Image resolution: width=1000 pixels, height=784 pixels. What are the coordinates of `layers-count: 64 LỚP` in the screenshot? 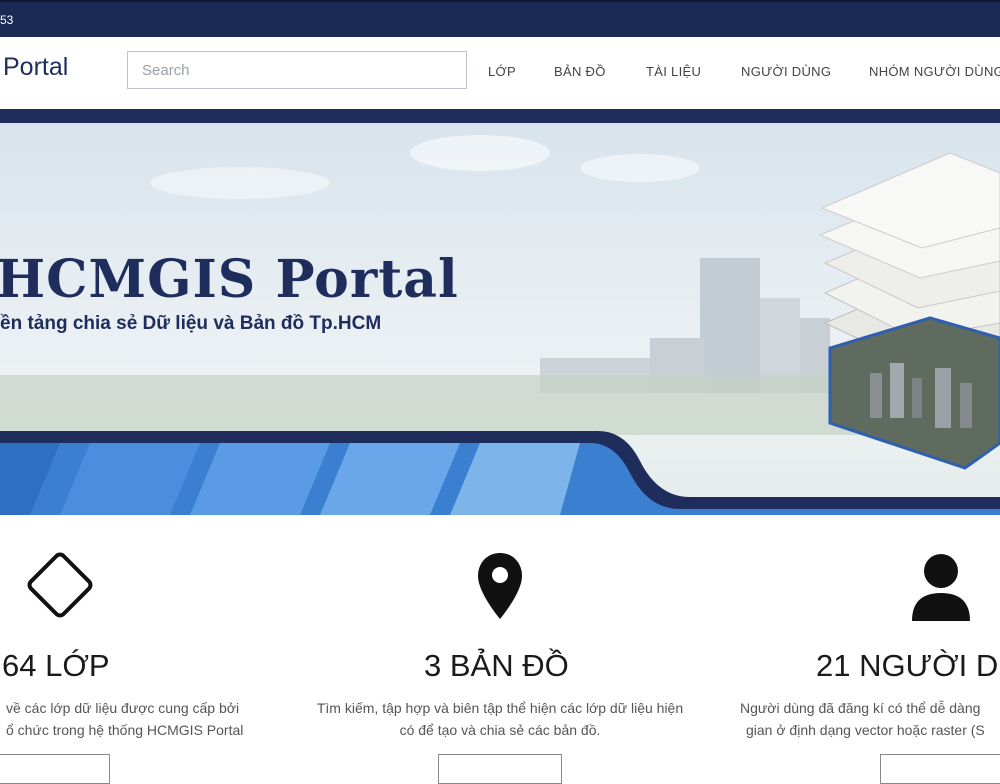 It's located at (56, 665).